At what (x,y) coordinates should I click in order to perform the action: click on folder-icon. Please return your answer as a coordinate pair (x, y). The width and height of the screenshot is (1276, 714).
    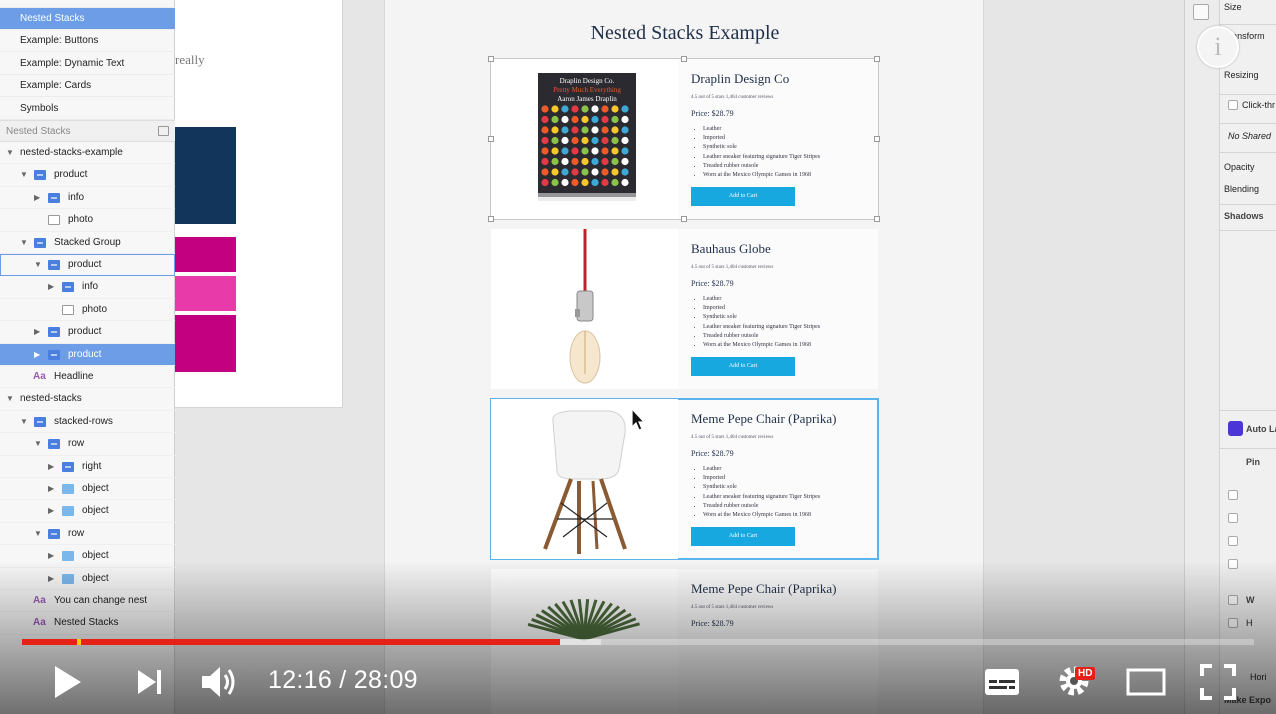
    Looking at the image, I should click on (68, 489).